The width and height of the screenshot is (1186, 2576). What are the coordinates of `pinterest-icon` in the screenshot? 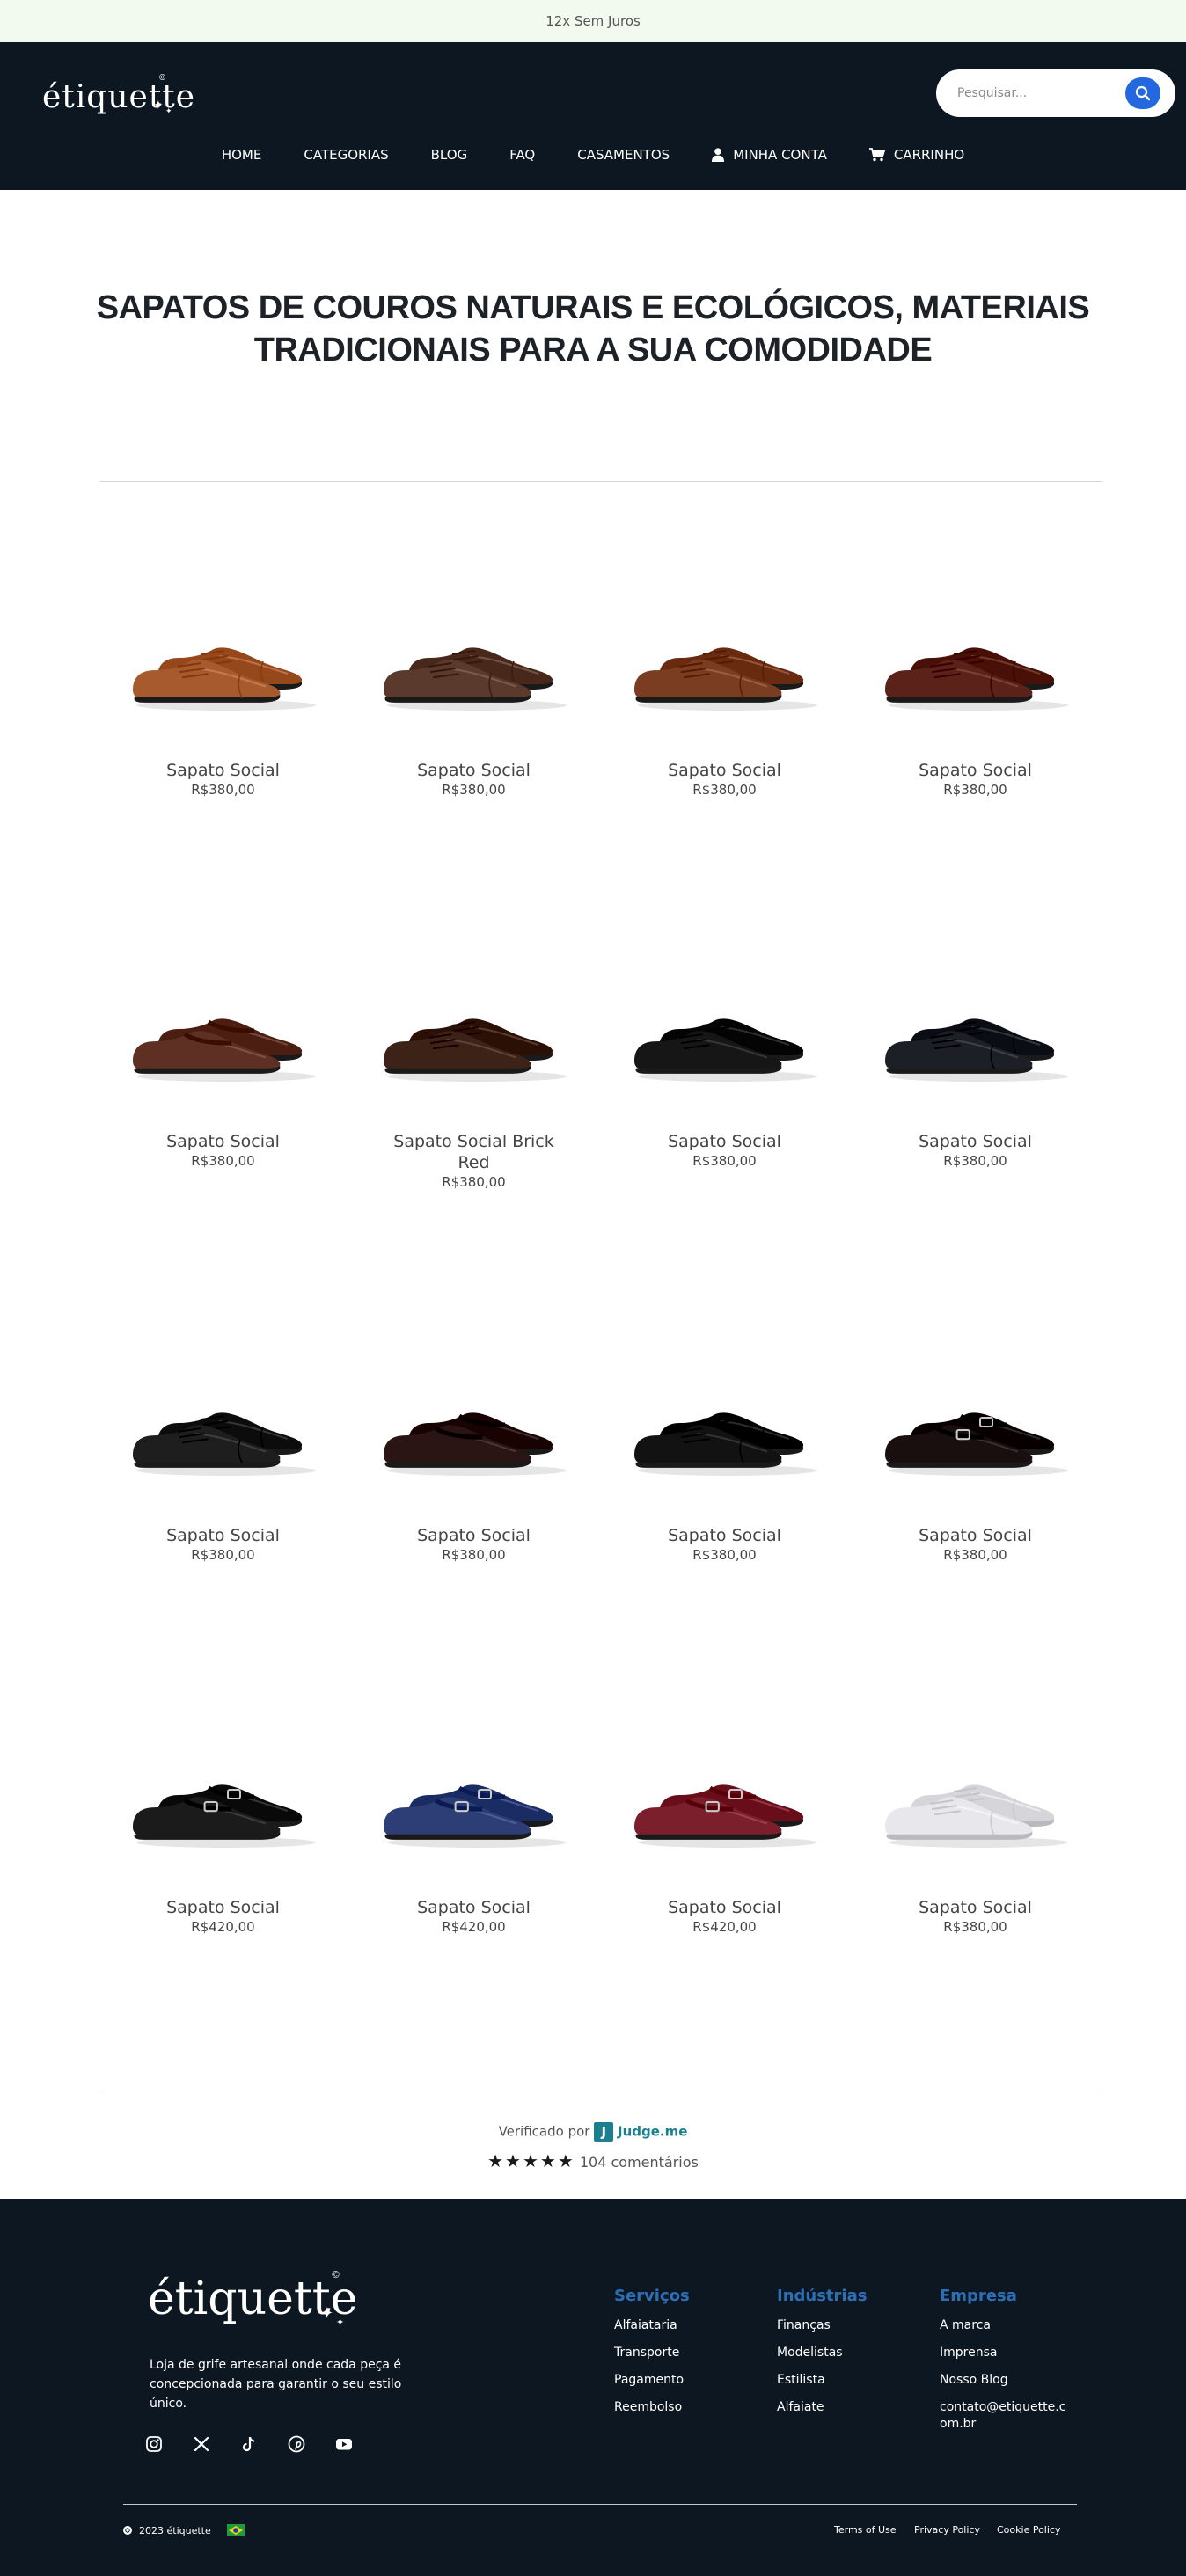 It's located at (296, 2444).